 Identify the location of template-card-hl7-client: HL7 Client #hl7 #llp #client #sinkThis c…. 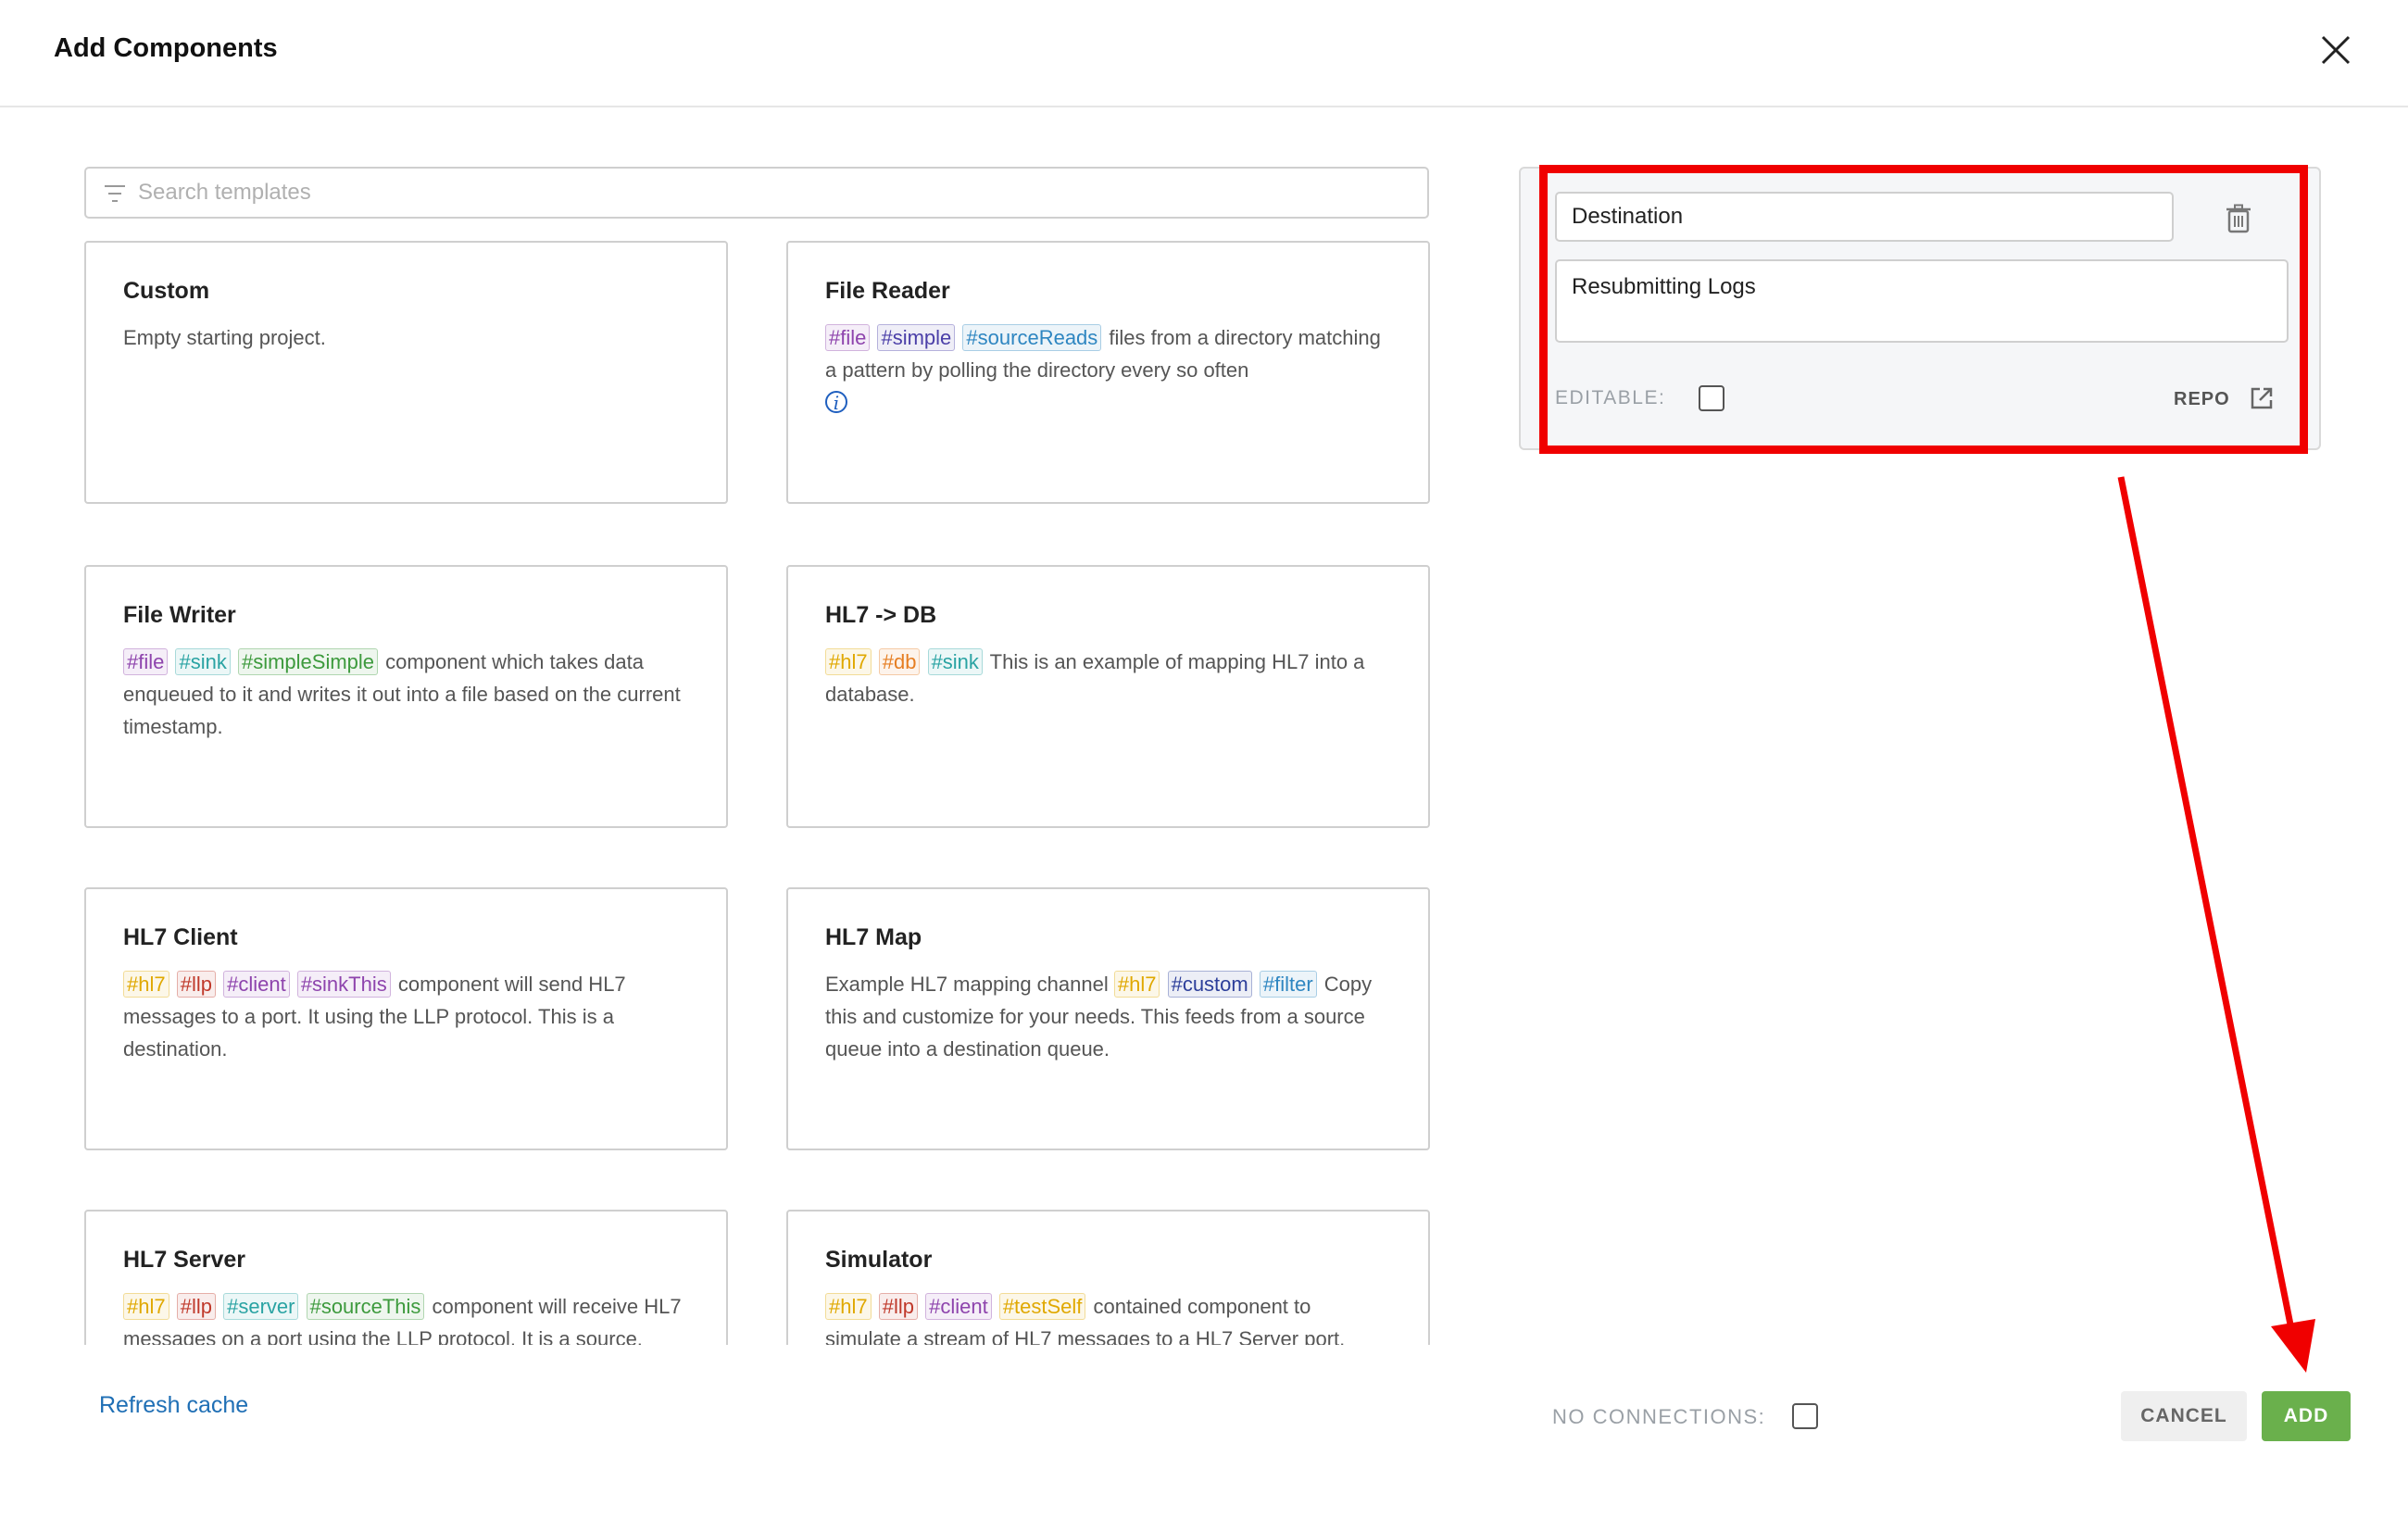
(406, 1019).